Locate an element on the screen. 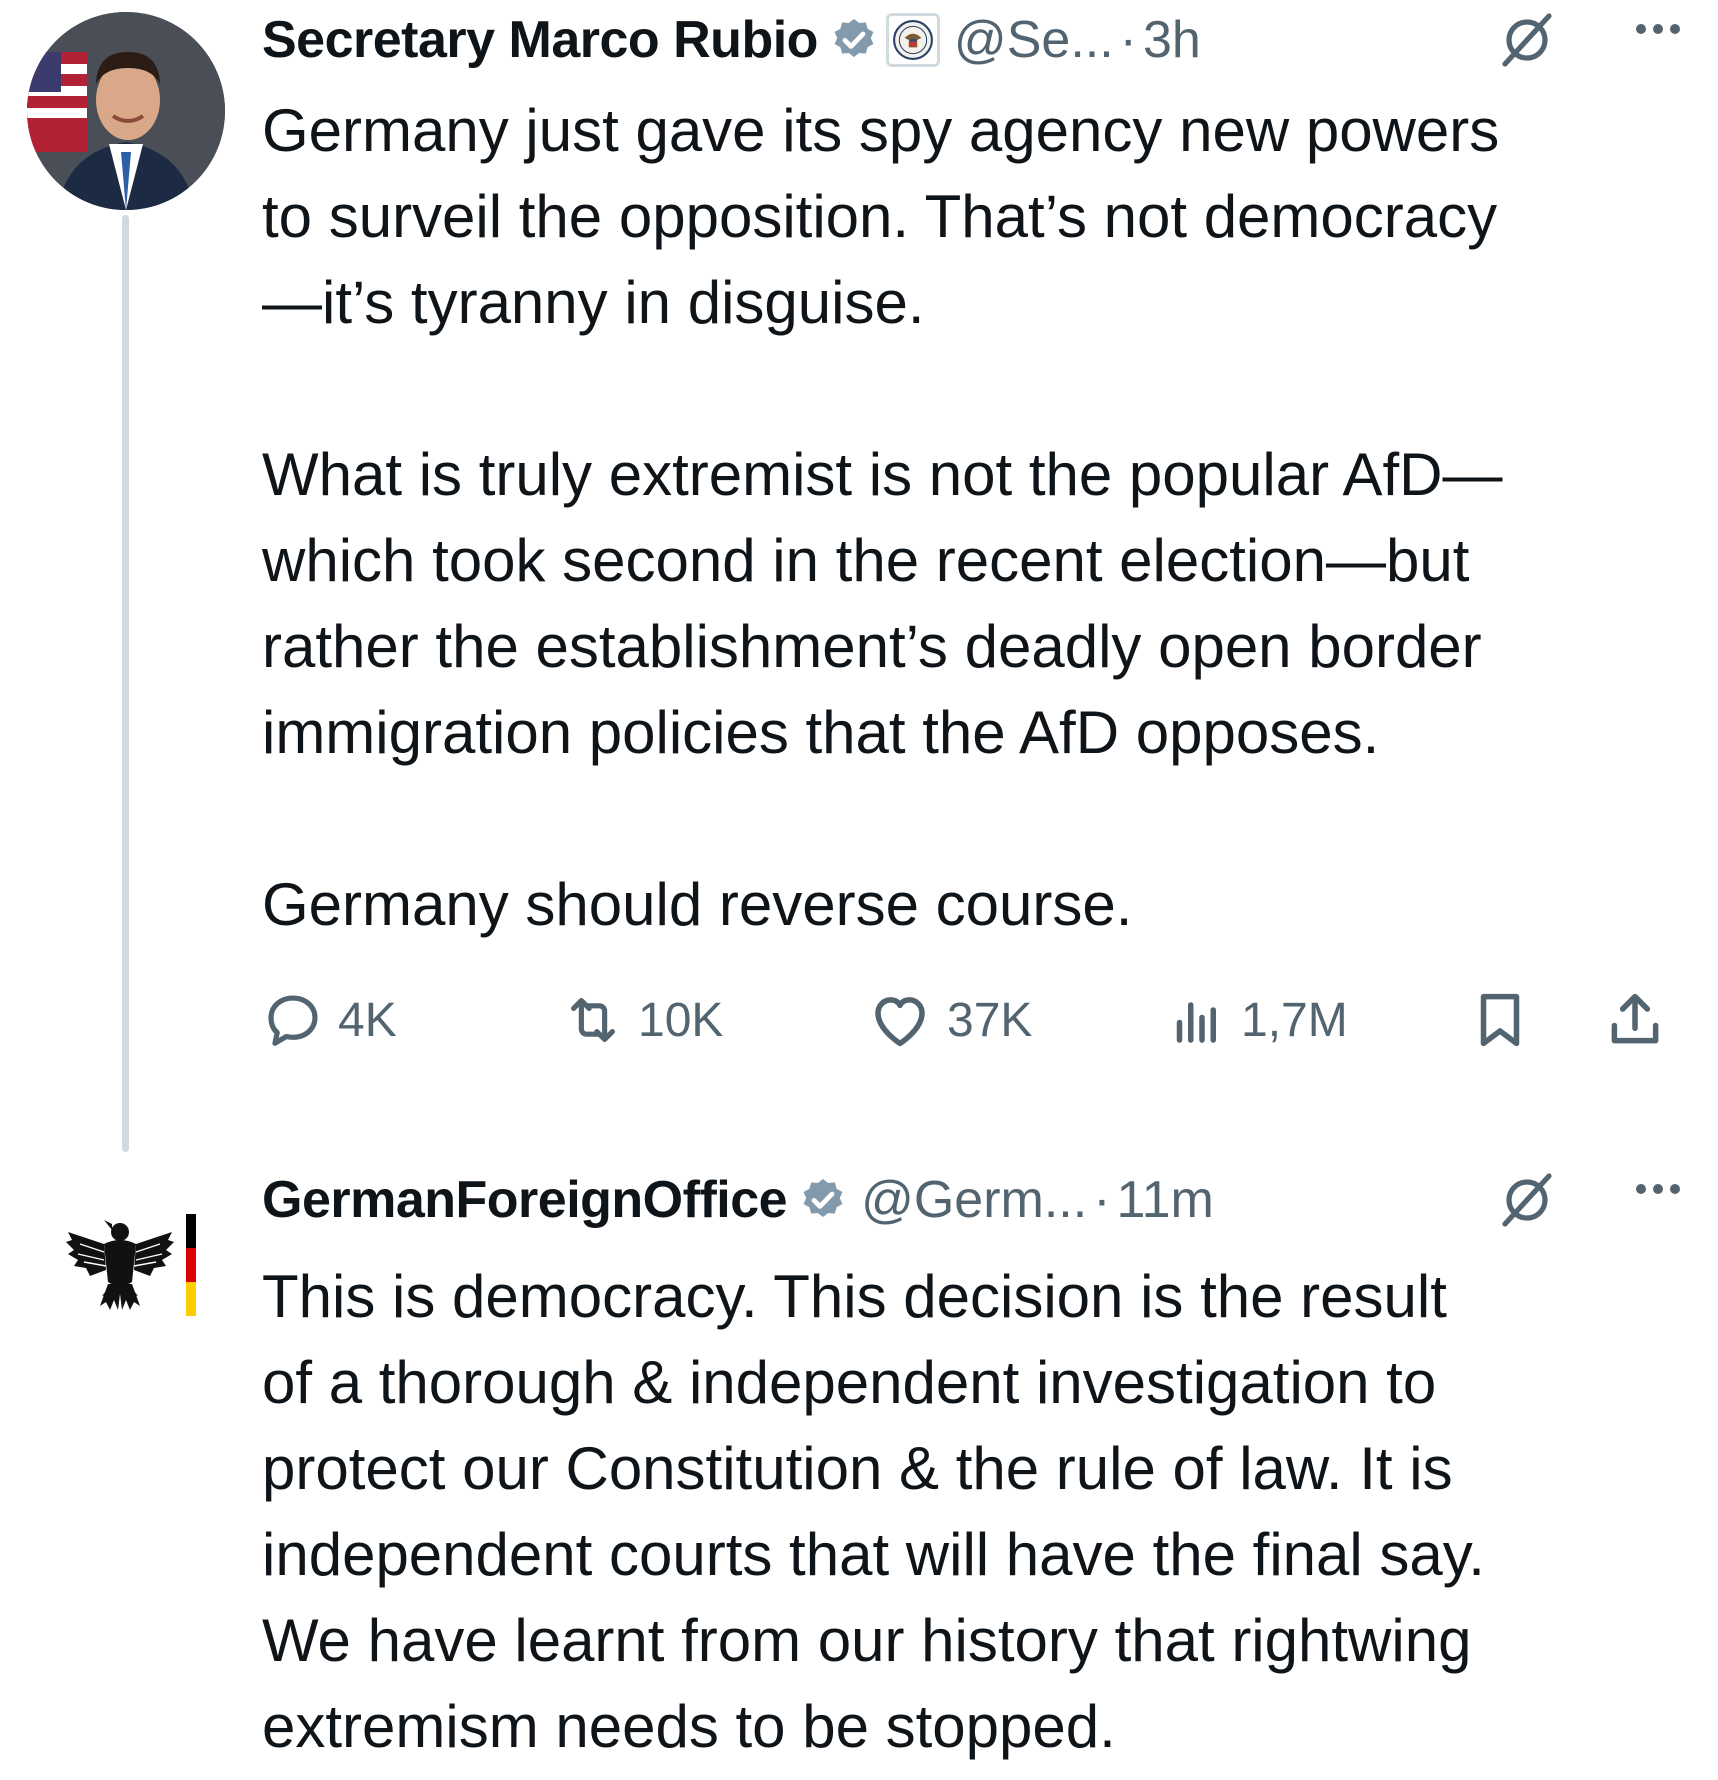 The image size is (1718, 1780). state-department-seal-icon is located at coordinates (912, 40).